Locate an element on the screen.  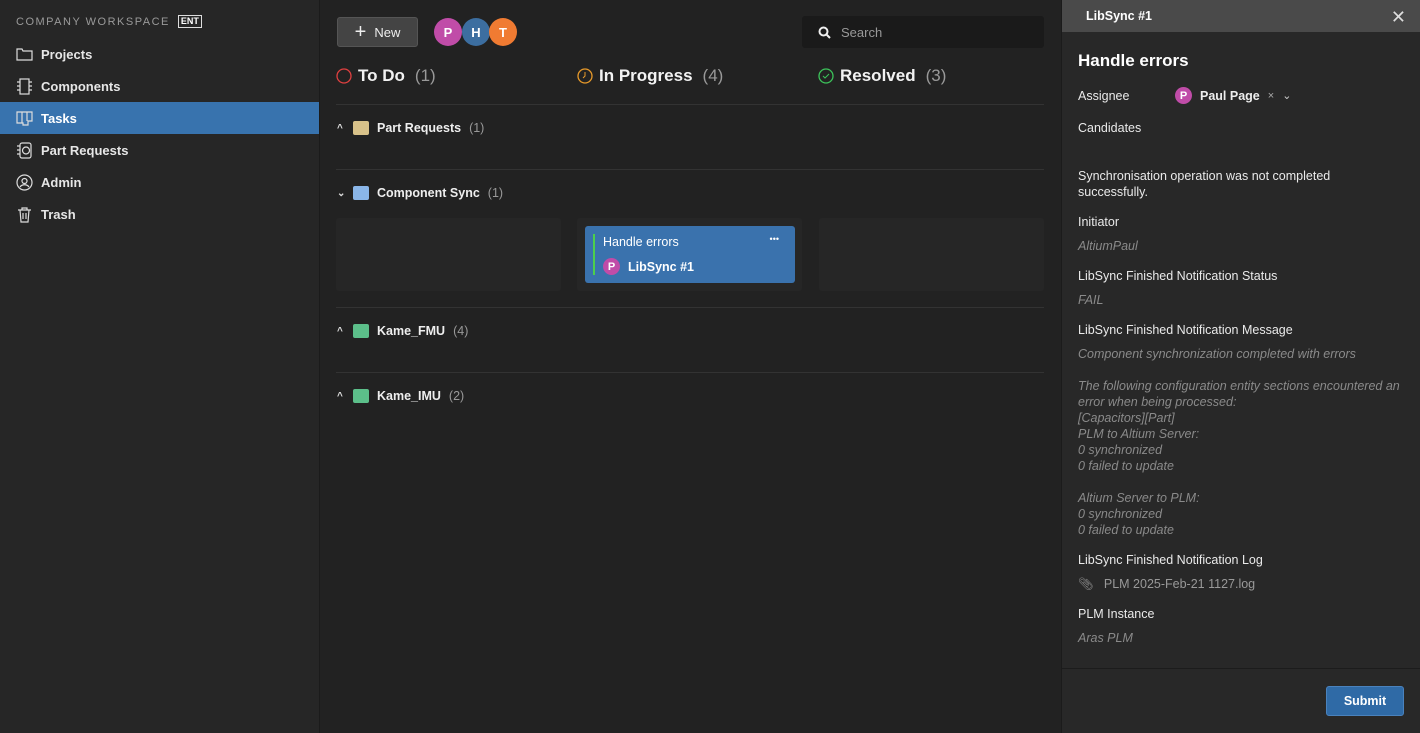
group-kame-imu: ^ Kame_IMU (2) is located at coordinates (400, 396).